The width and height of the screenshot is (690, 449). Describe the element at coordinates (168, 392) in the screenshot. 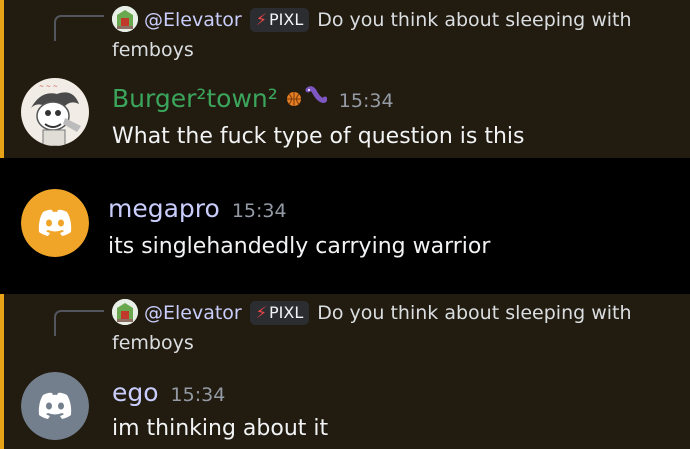

I see `message-header: ego 15:34` at that location.